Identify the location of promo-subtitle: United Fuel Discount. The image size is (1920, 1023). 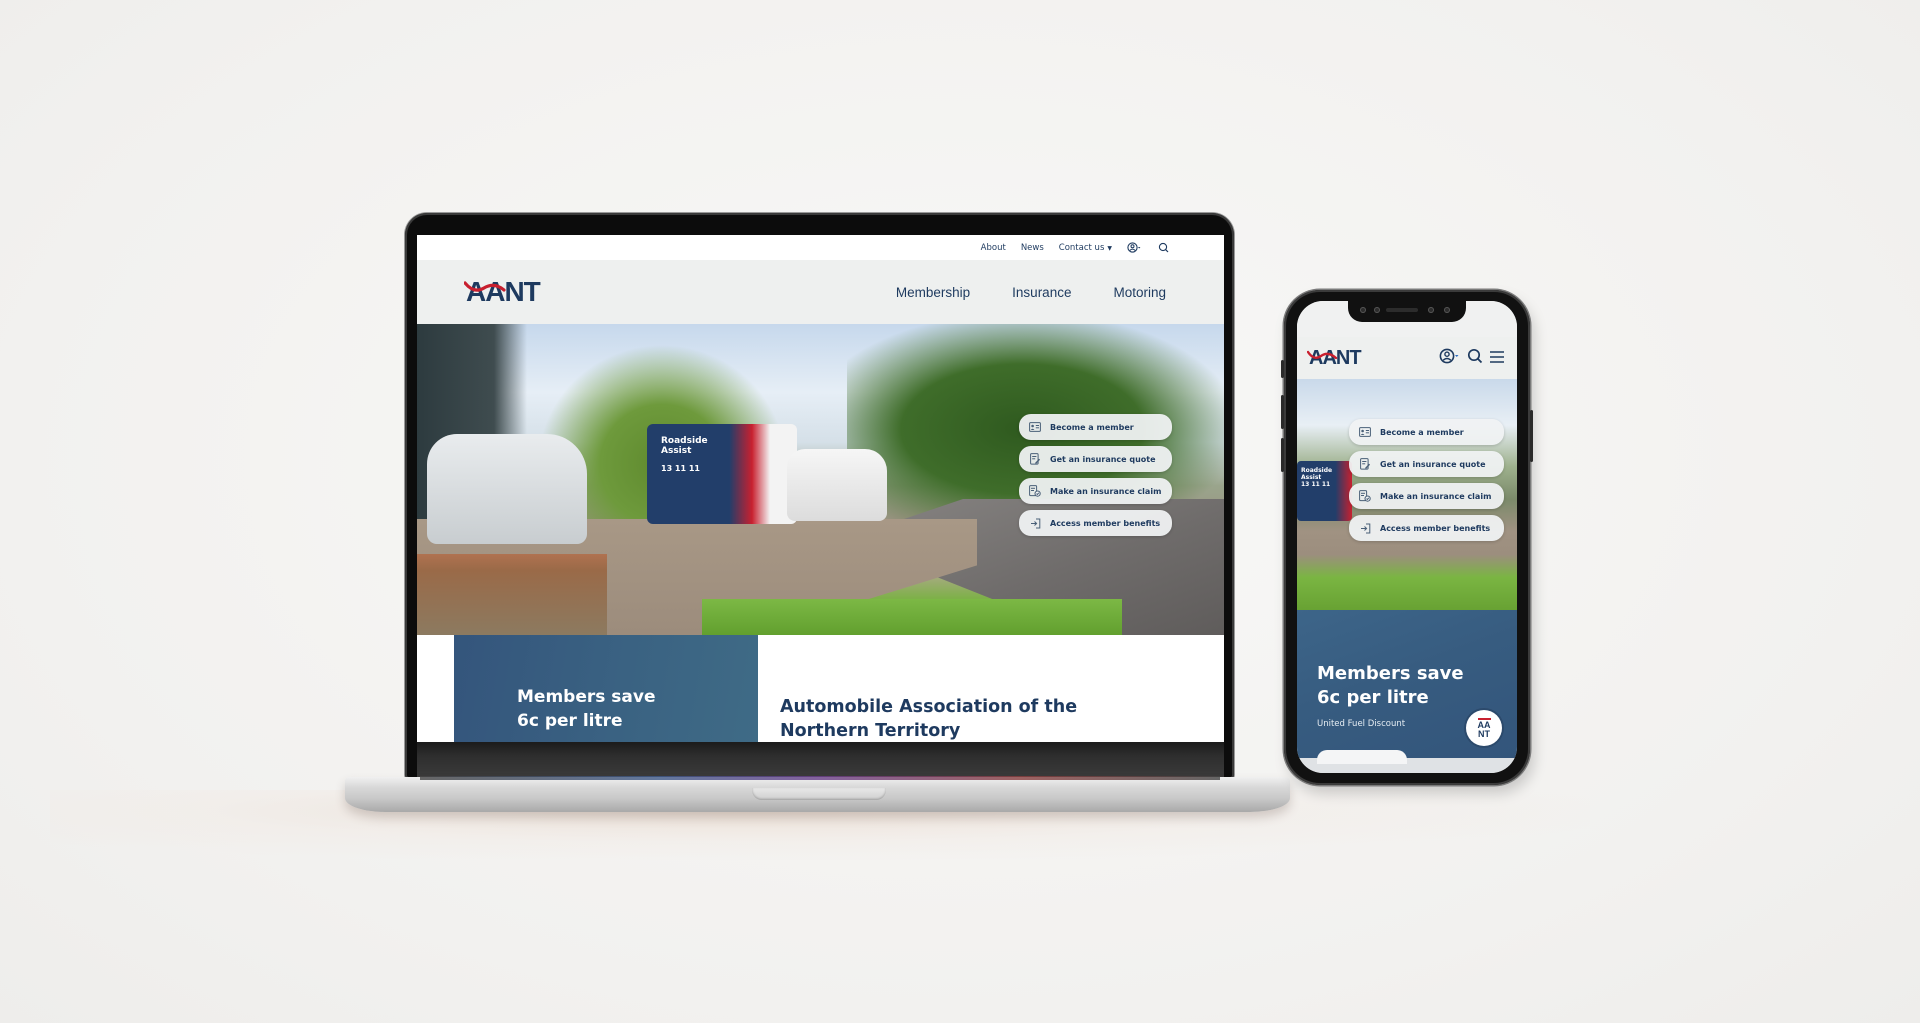
(1361, 724).